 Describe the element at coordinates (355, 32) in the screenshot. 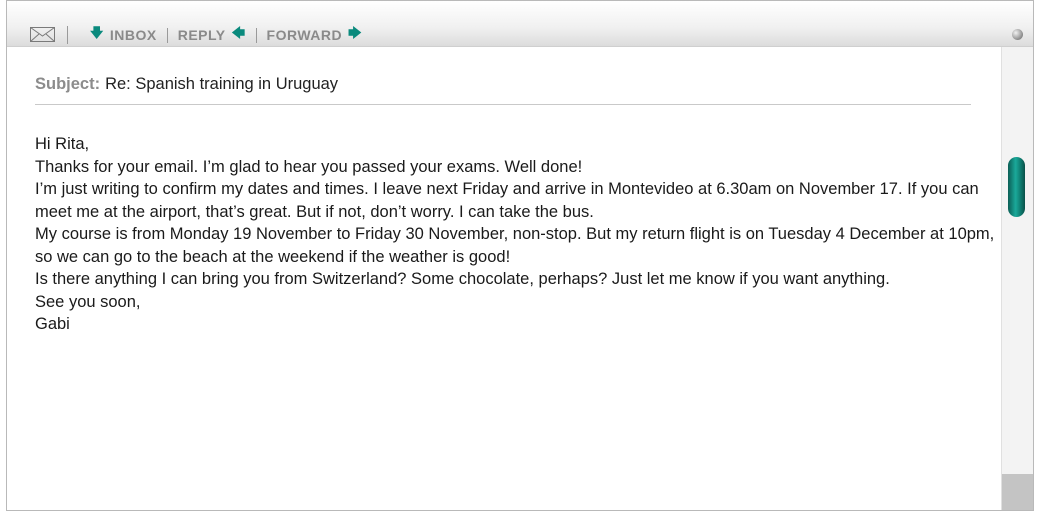

I see `arrow-right-icon: 🡆` at that location.